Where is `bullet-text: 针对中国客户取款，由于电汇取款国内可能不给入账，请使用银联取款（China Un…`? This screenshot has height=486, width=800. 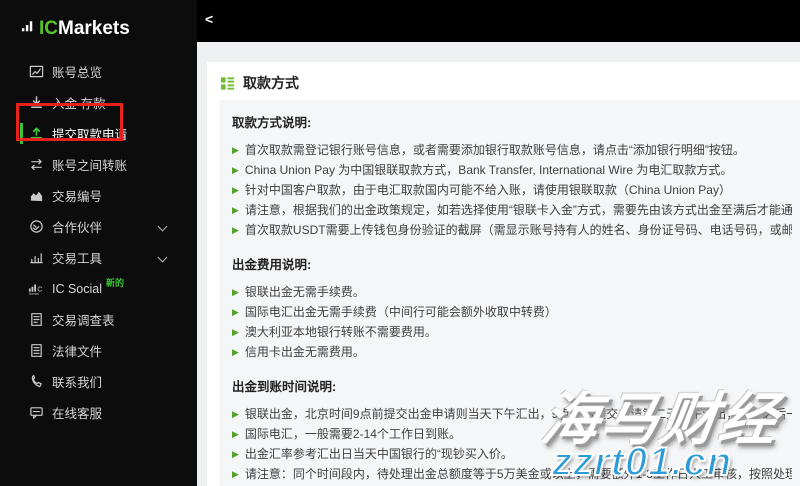 bullet-text: 针对中国客户取款，由于电汇取款国内可能不给入账，请使用银联取款（China Un… is located at coordinates (487, 190).